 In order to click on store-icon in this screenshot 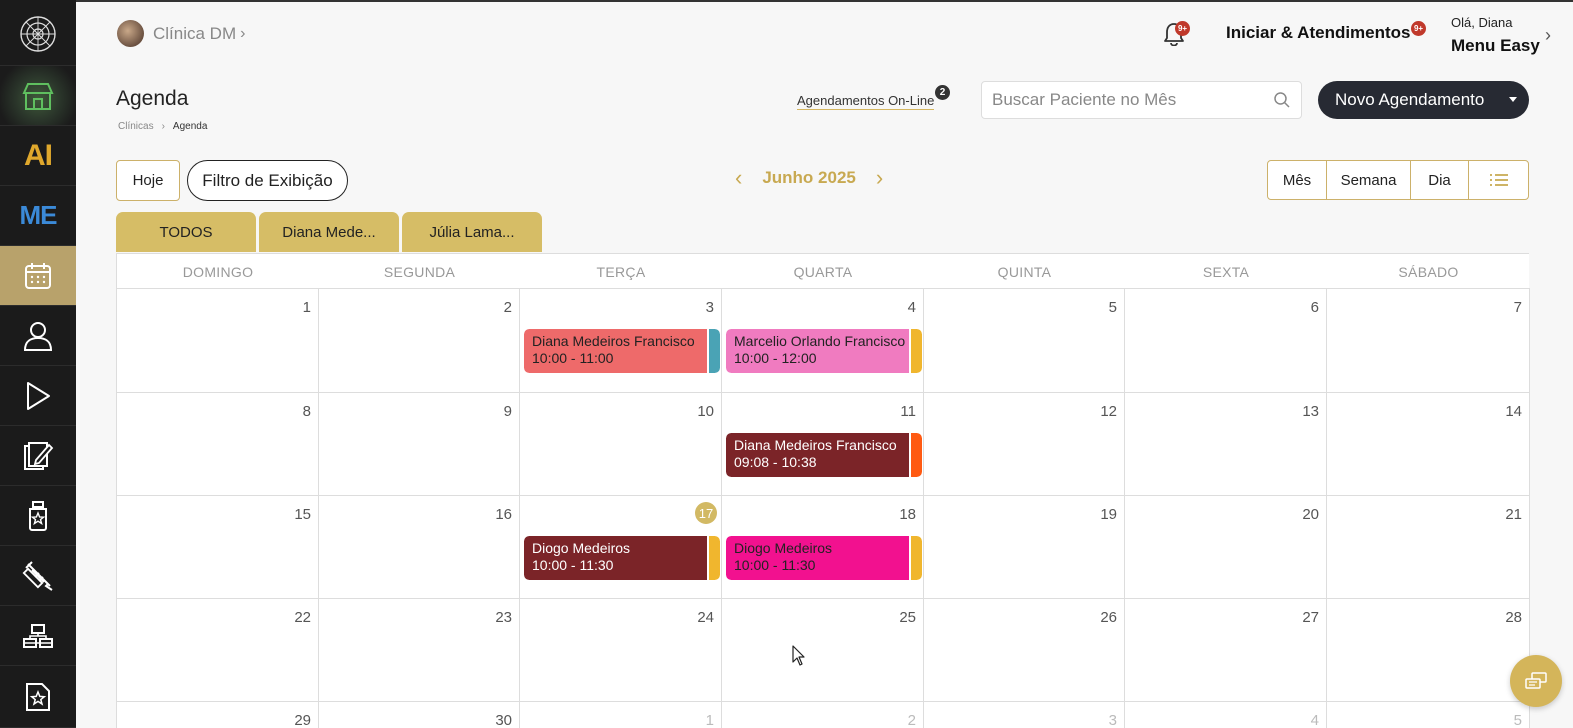, I will do `click(38, 96)`.